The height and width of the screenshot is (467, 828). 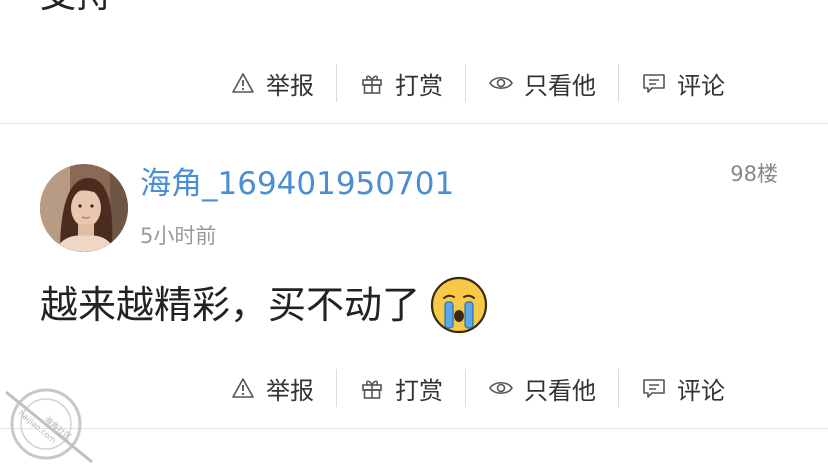 What do you see at coordinates (50, 419) in the screenshot?
I see `watermark-logo: 海角社区 haijiao.com` at bounding box center [50, 419].